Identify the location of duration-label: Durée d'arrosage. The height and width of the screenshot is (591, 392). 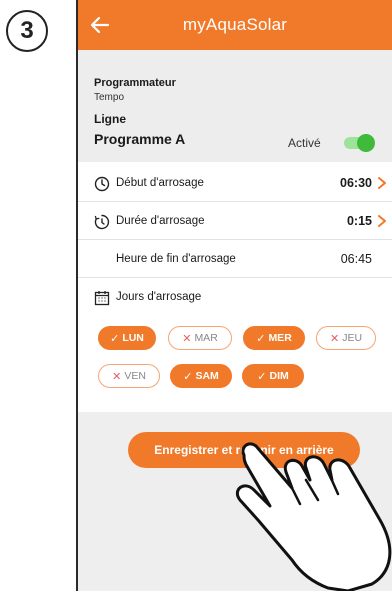
(160, 221).